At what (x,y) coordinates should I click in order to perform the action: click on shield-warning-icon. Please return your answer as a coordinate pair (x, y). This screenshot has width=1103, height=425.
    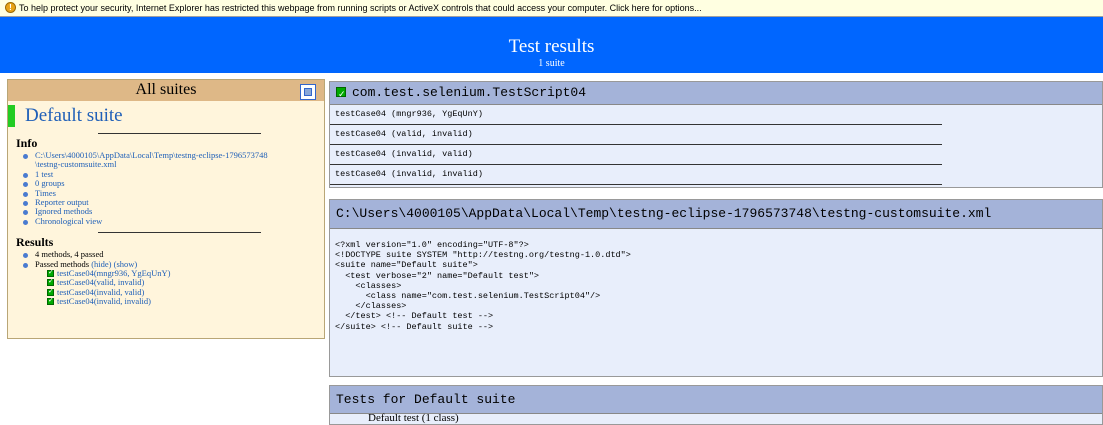
    Looking at the image, I should click on (10, 8).